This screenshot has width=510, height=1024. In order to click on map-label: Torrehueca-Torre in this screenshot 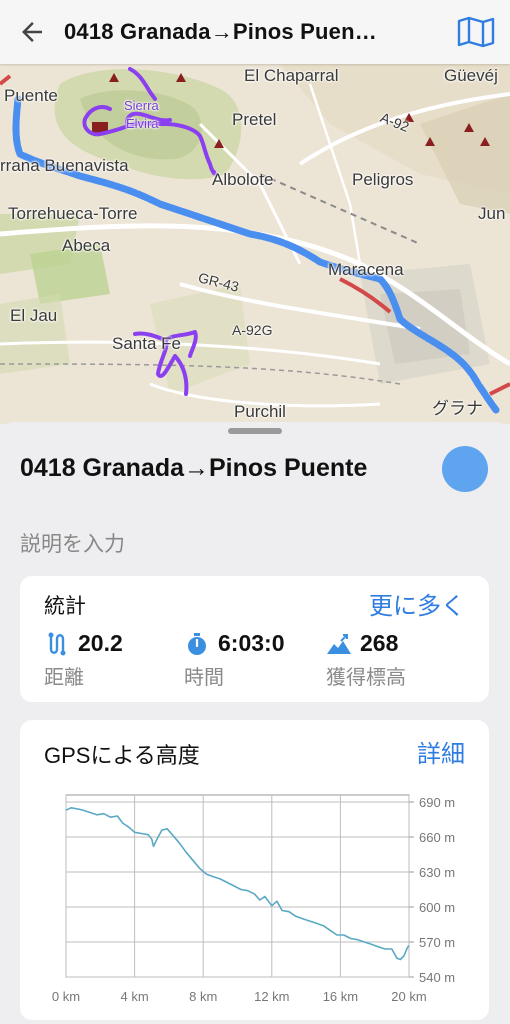, I will do `click(73, 213)`.